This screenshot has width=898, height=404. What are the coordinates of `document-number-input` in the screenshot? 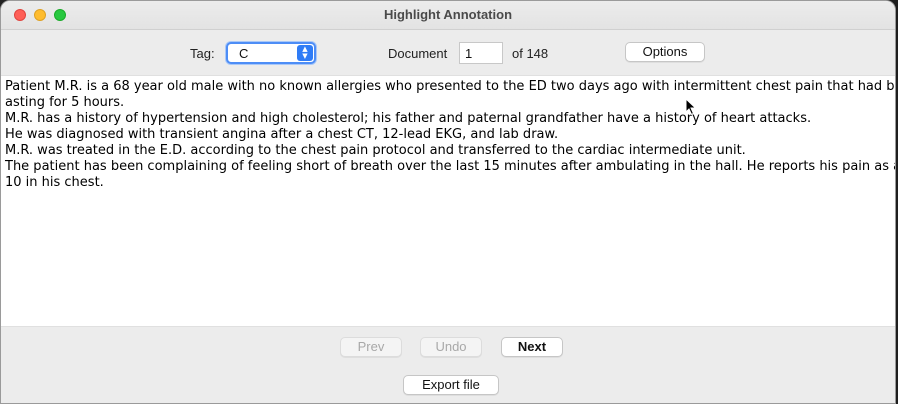 It's located at (481, 53).